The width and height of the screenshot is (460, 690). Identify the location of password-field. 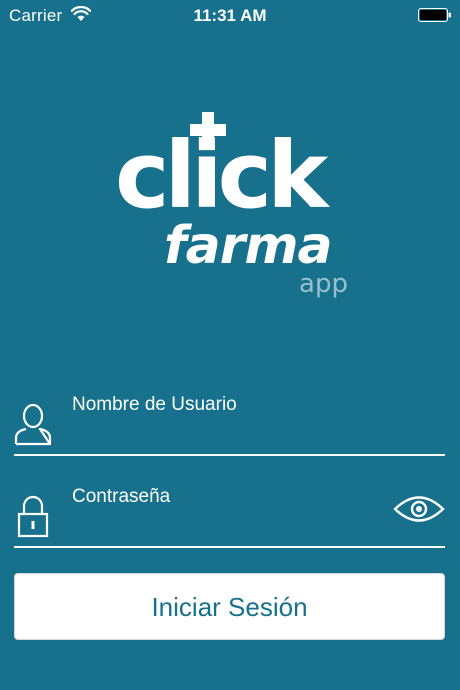
(229, 512).